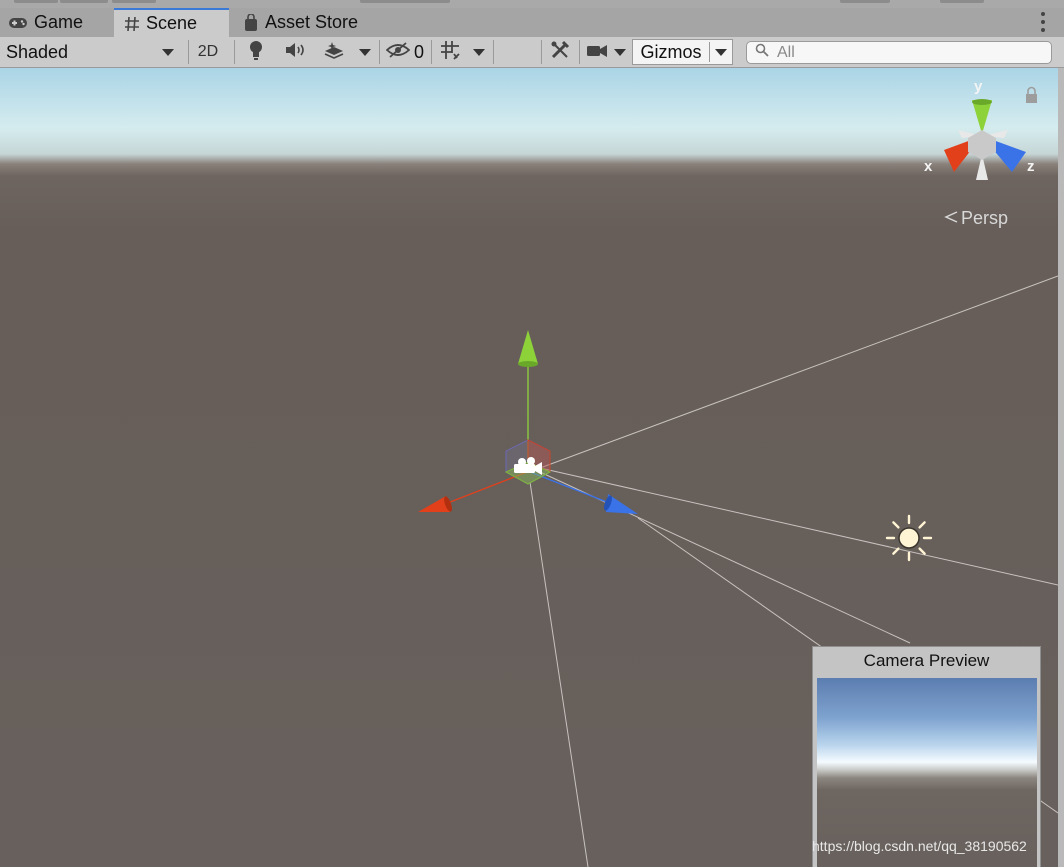 Image resolution: width=1064 pixels, height=867 pixels. I want to click on grid-dropdown, so click(479, 52).